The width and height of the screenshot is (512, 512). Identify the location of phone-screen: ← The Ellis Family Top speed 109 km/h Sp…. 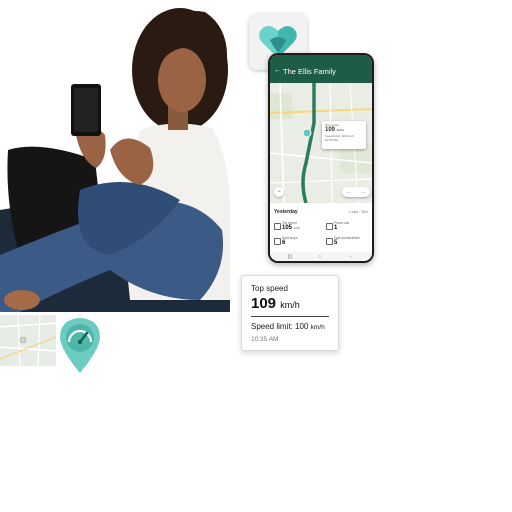
(321, 158).